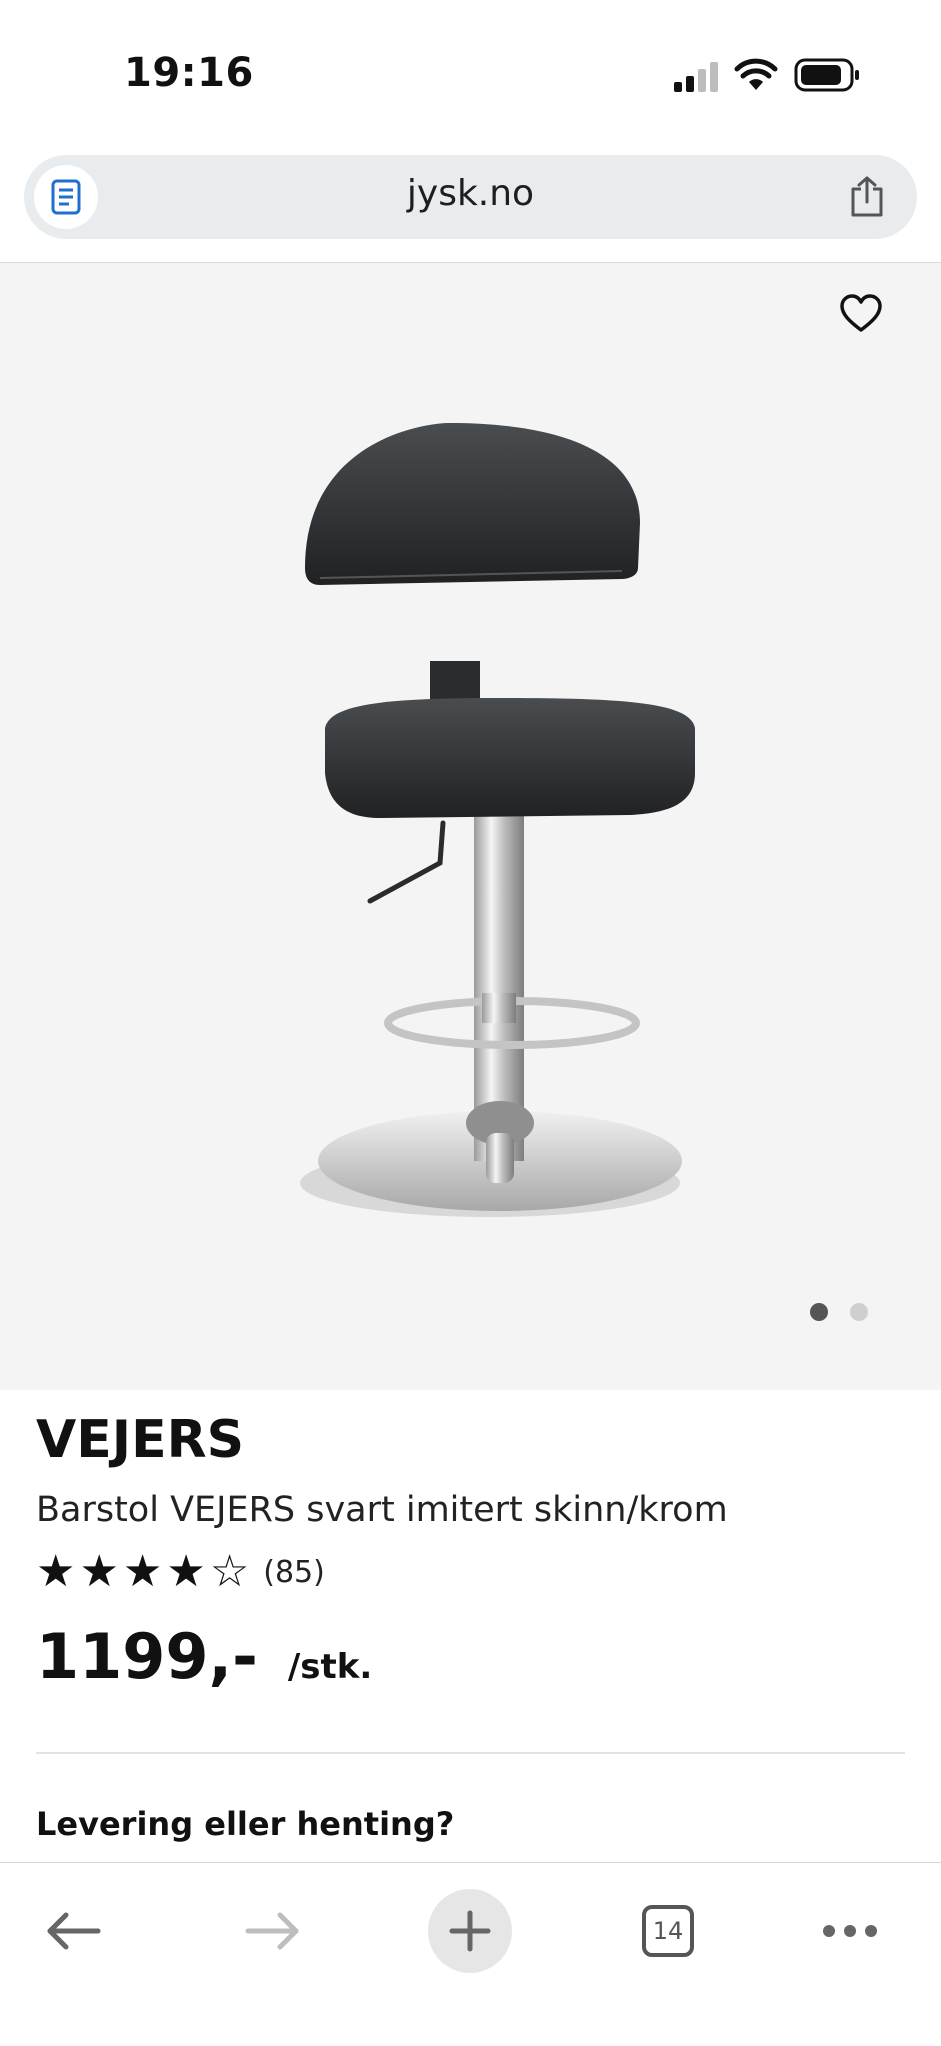 This screenshot has width=941, height=2046. What do you see at coordinates (140, 1440) in the screenshot?
I see `product-brand: VEJERS` at bounding box center [140, 1440].